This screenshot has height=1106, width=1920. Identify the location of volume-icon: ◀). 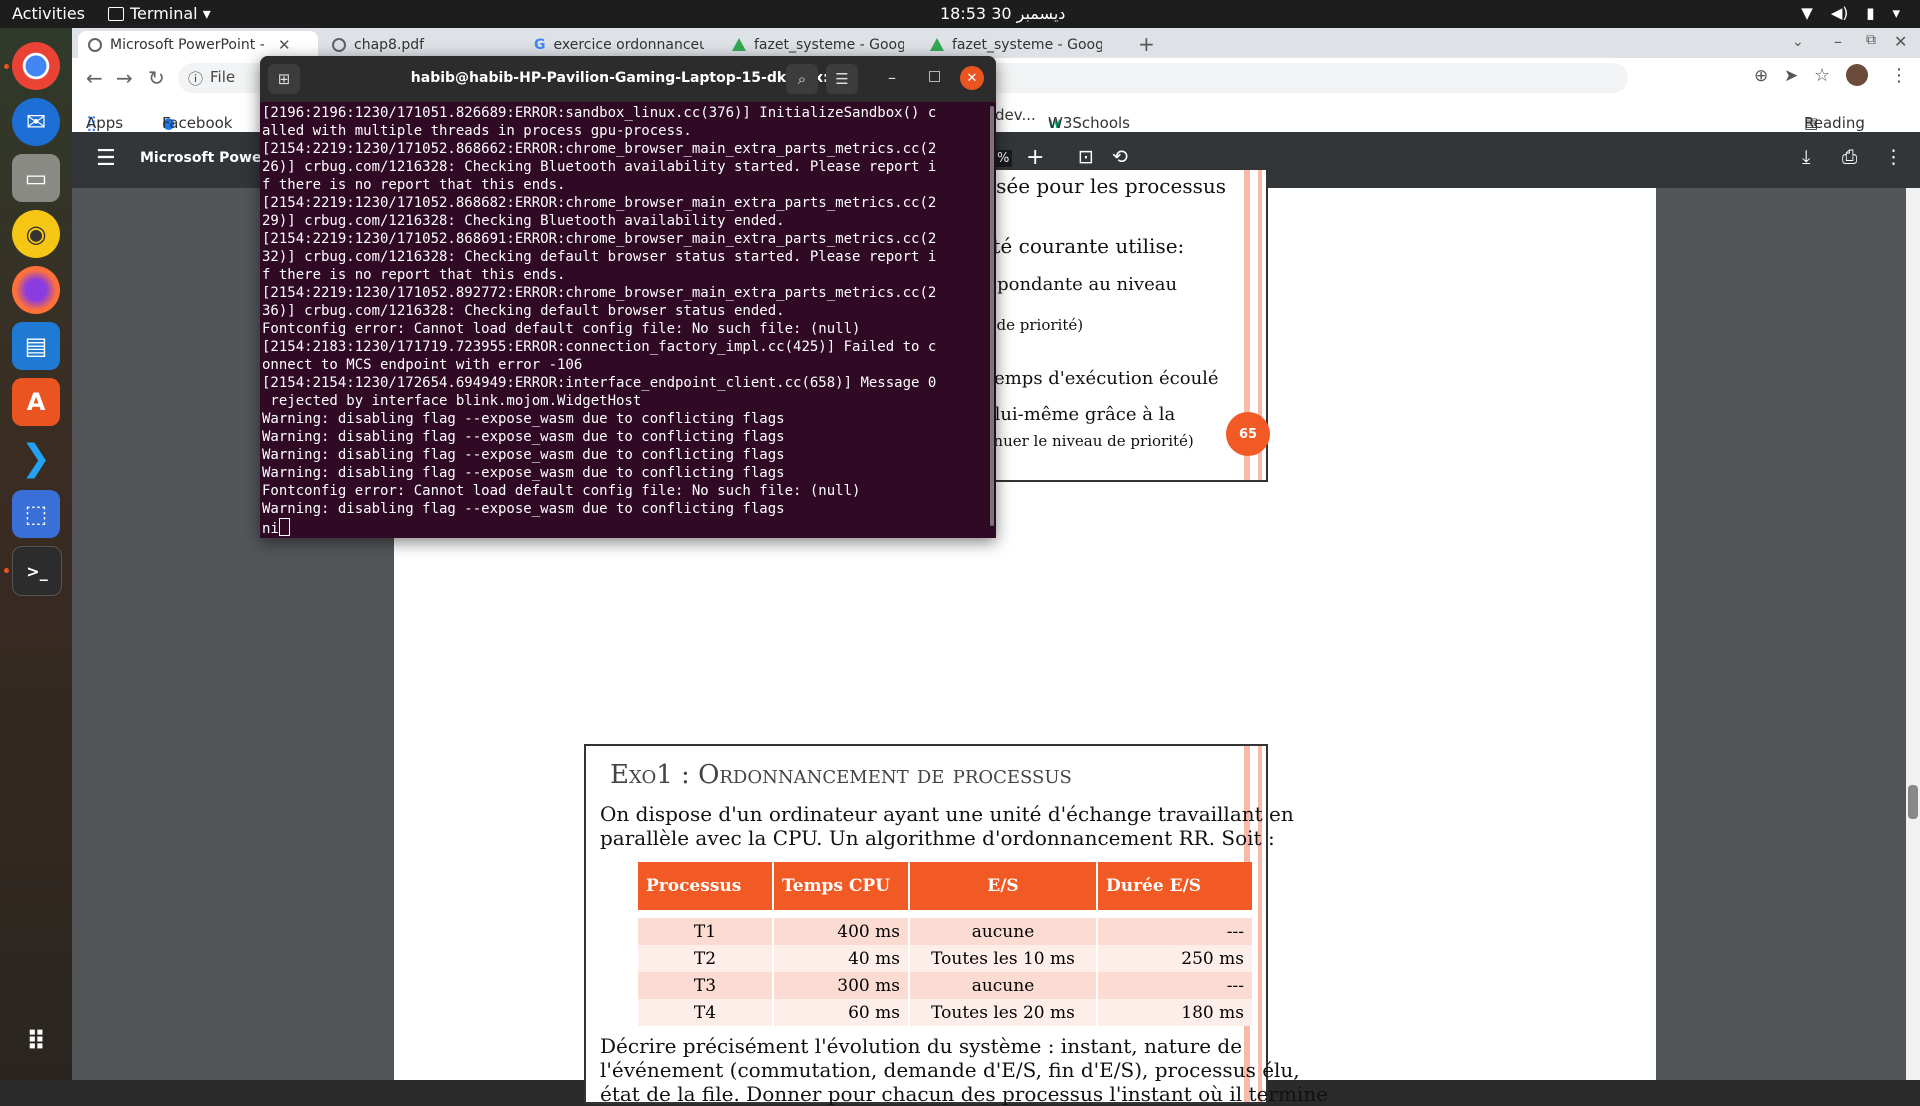
(1839, 13).